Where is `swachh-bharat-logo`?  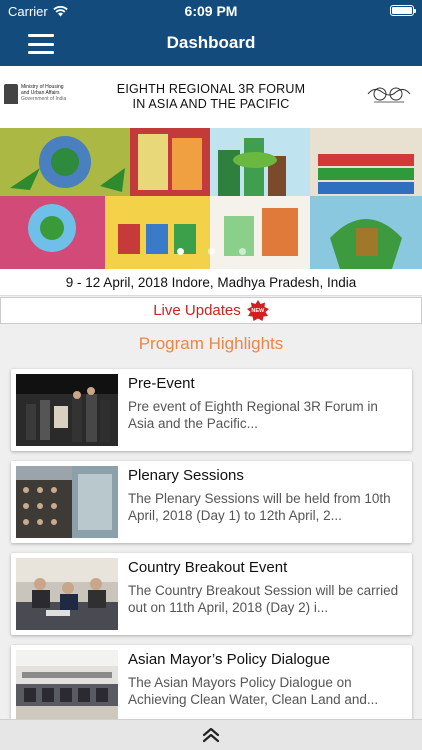
swachh-bharat-logo is located at coordinates (389, 95).